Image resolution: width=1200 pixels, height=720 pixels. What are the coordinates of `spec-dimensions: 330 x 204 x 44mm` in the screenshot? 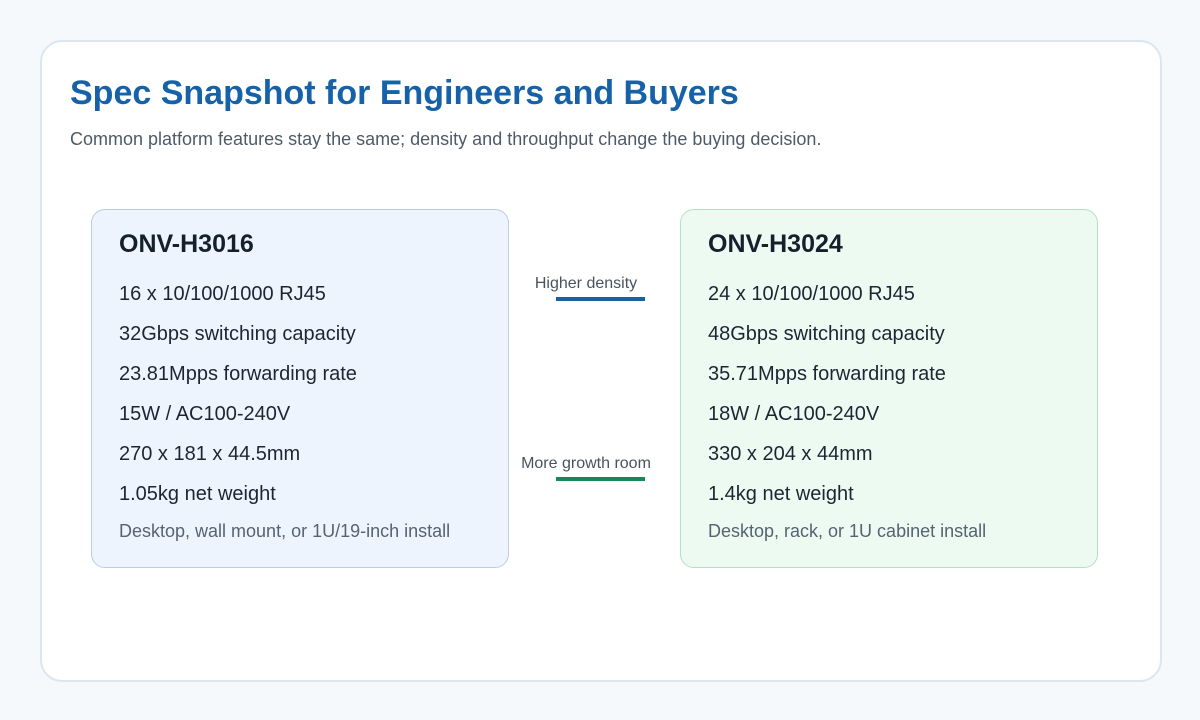 It's located at (790, 454).